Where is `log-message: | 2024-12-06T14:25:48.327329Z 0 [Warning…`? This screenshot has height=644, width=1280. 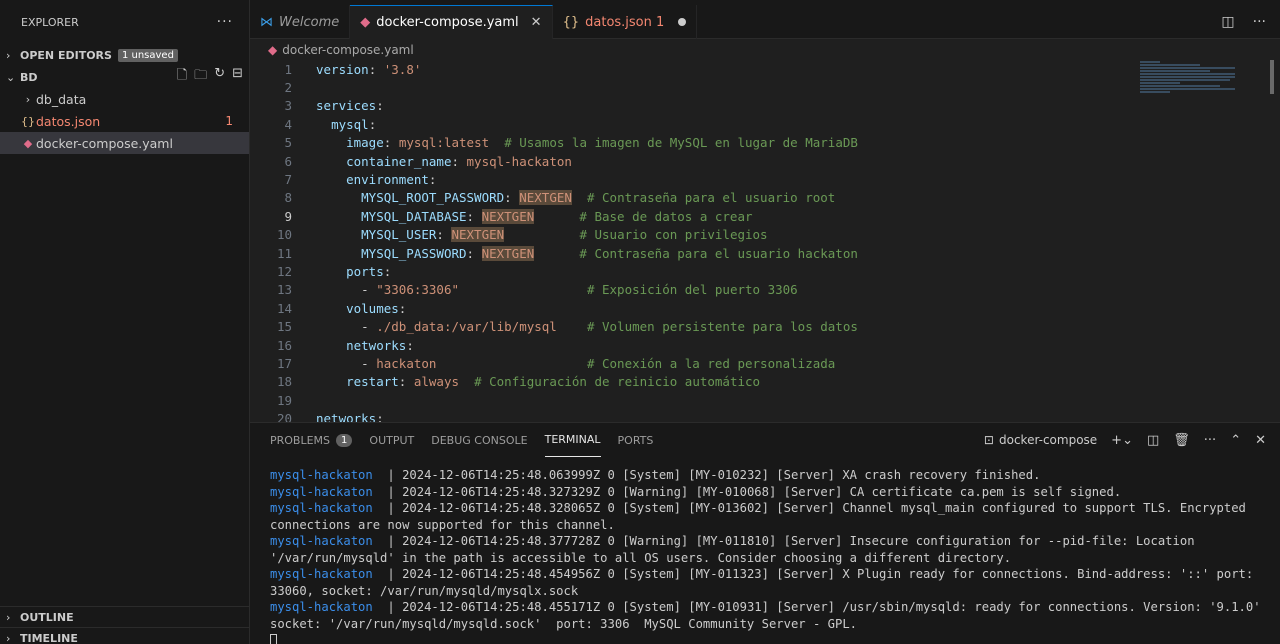
log-message: | 2024-12-06T14:25:48.327329Z 0 [Warning… is located at coordinates (754, 491).